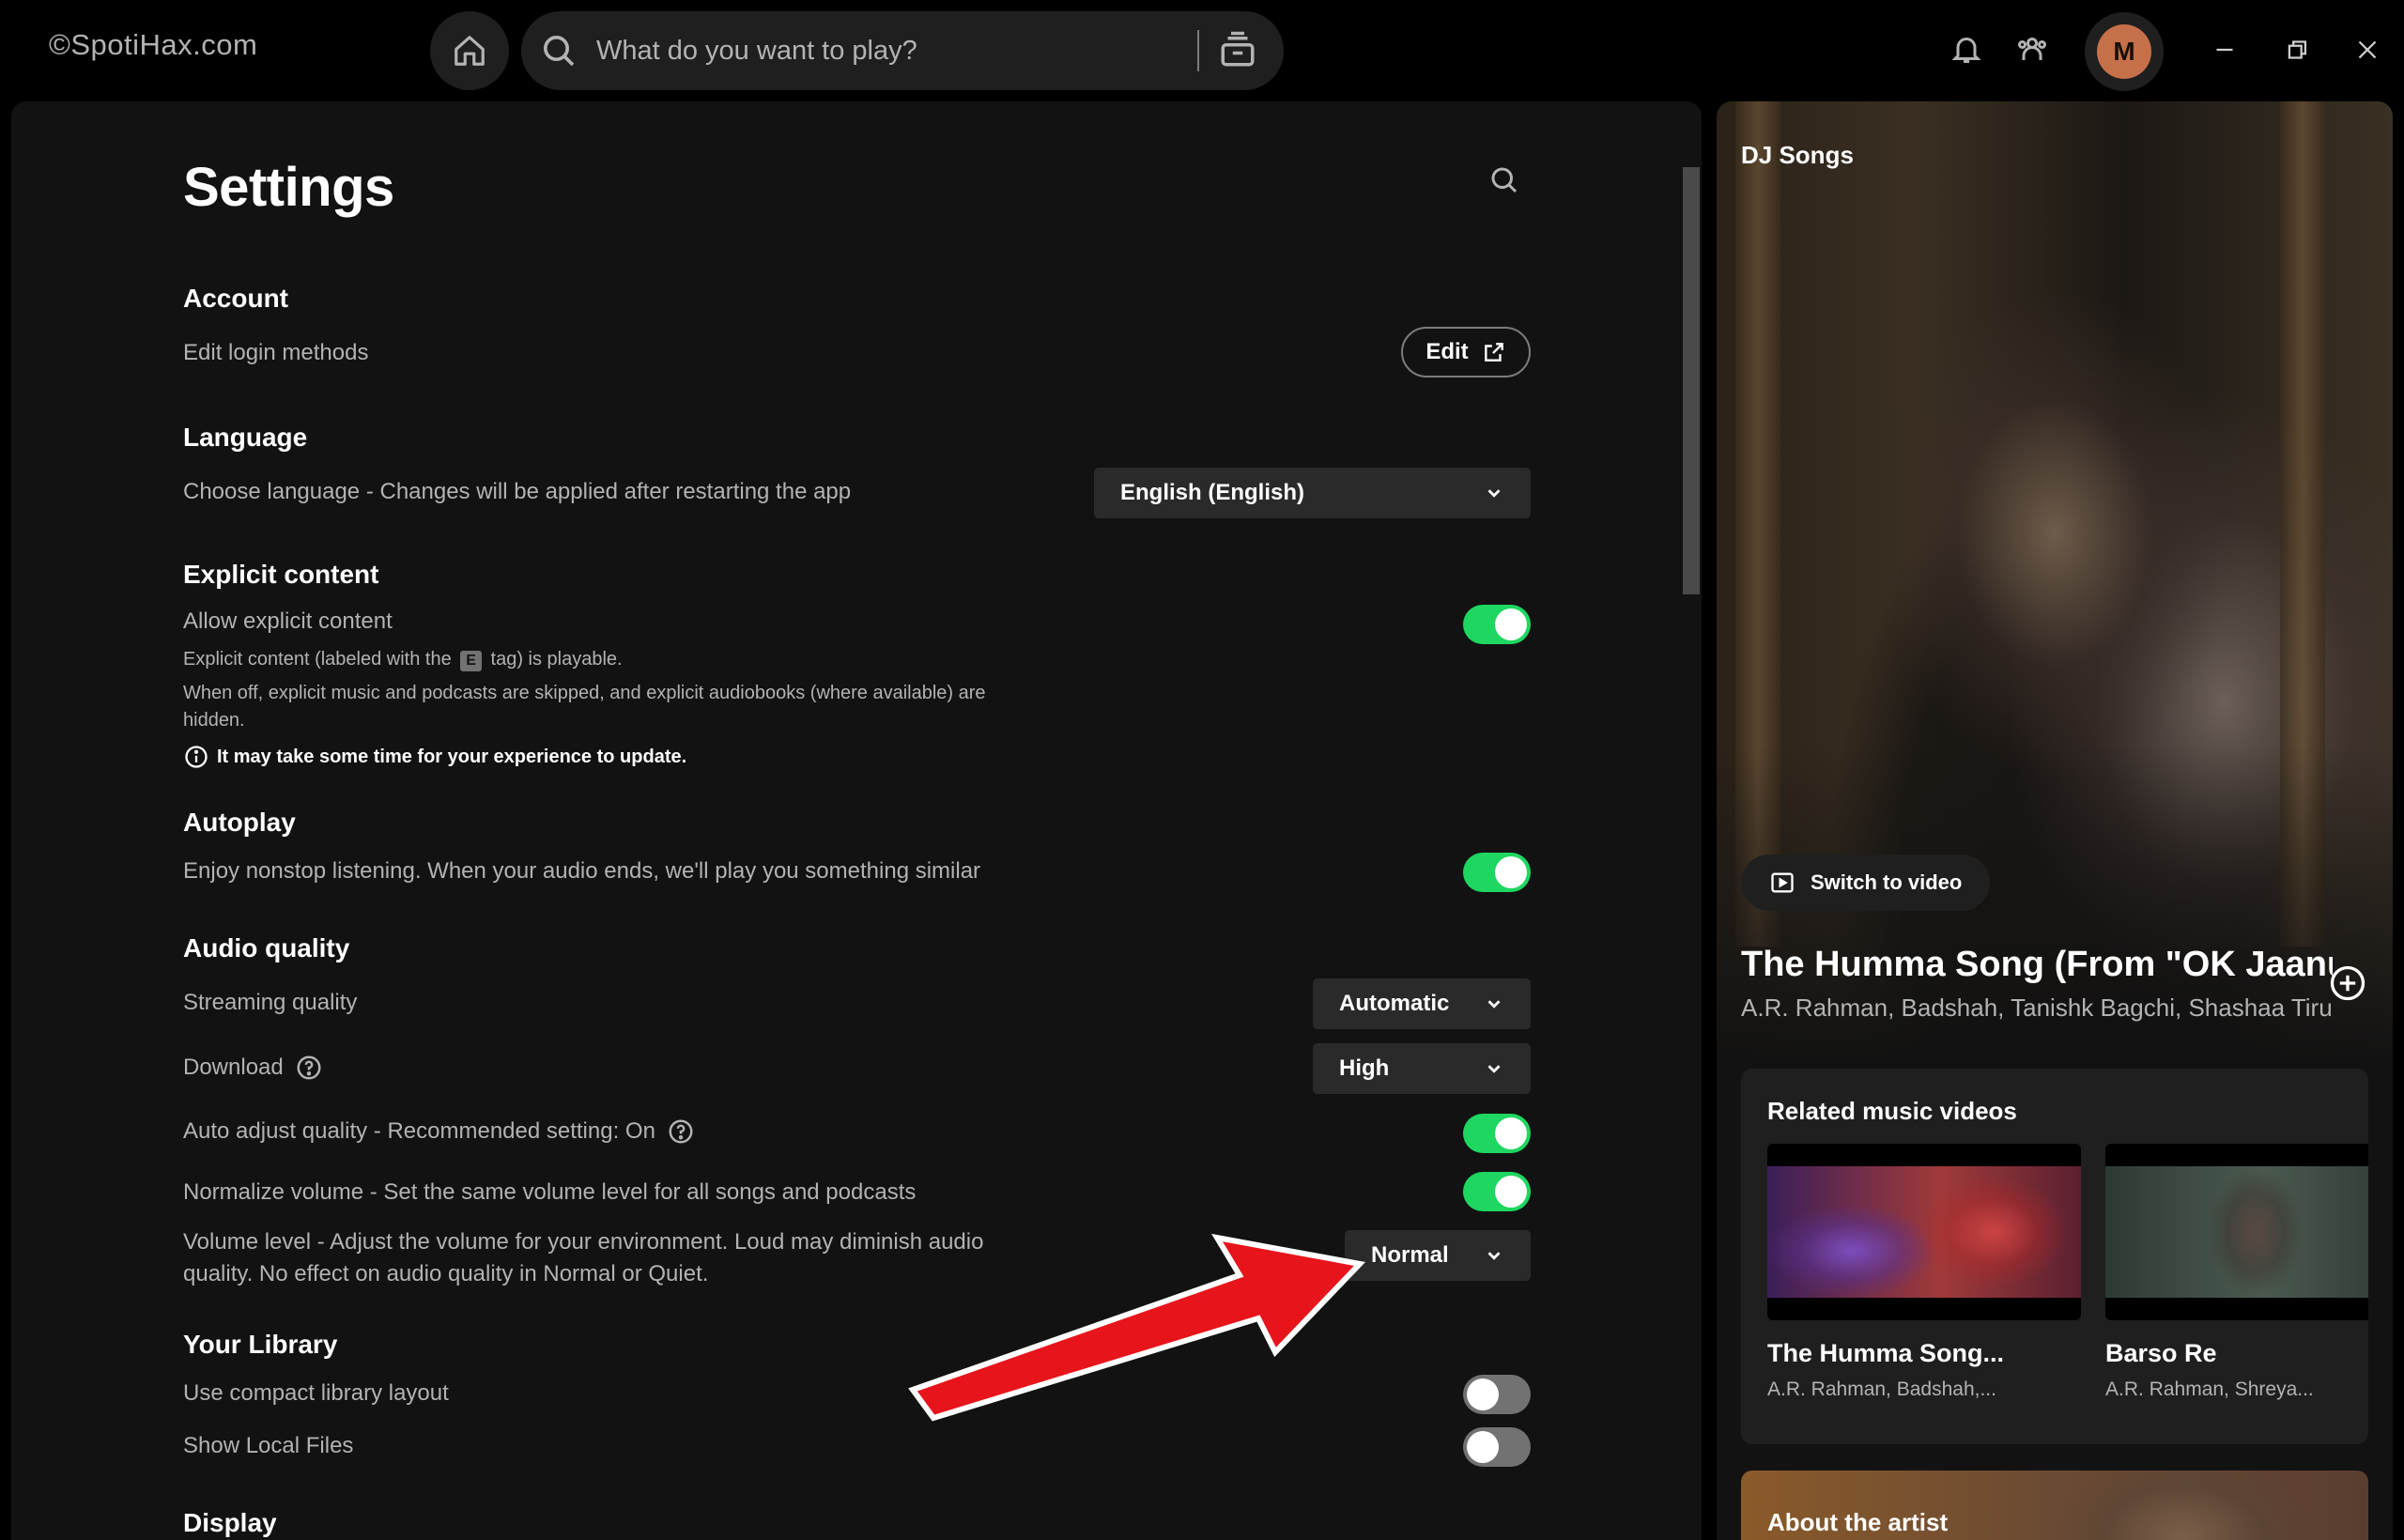  I want to click on allow-explicit-label: Allow explicit content, so click(288, 621).